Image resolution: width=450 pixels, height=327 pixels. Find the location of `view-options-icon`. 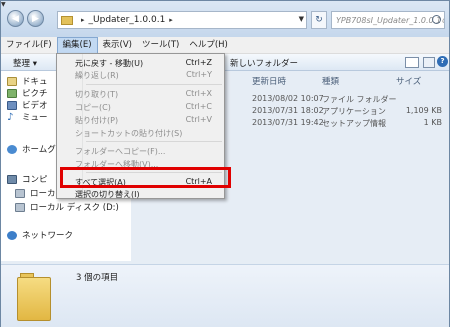

view-options-icon is located at coordinates (412, 62).